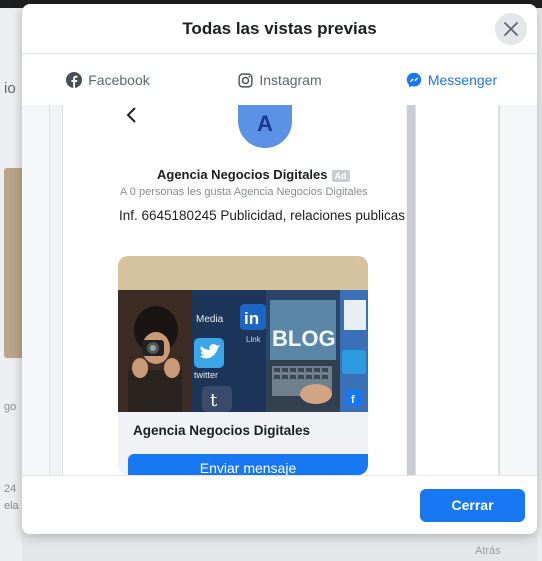 The image size is (542, 561). I want to click on page-name-text: Agencia Negocios Digitales, so click(242, 174).